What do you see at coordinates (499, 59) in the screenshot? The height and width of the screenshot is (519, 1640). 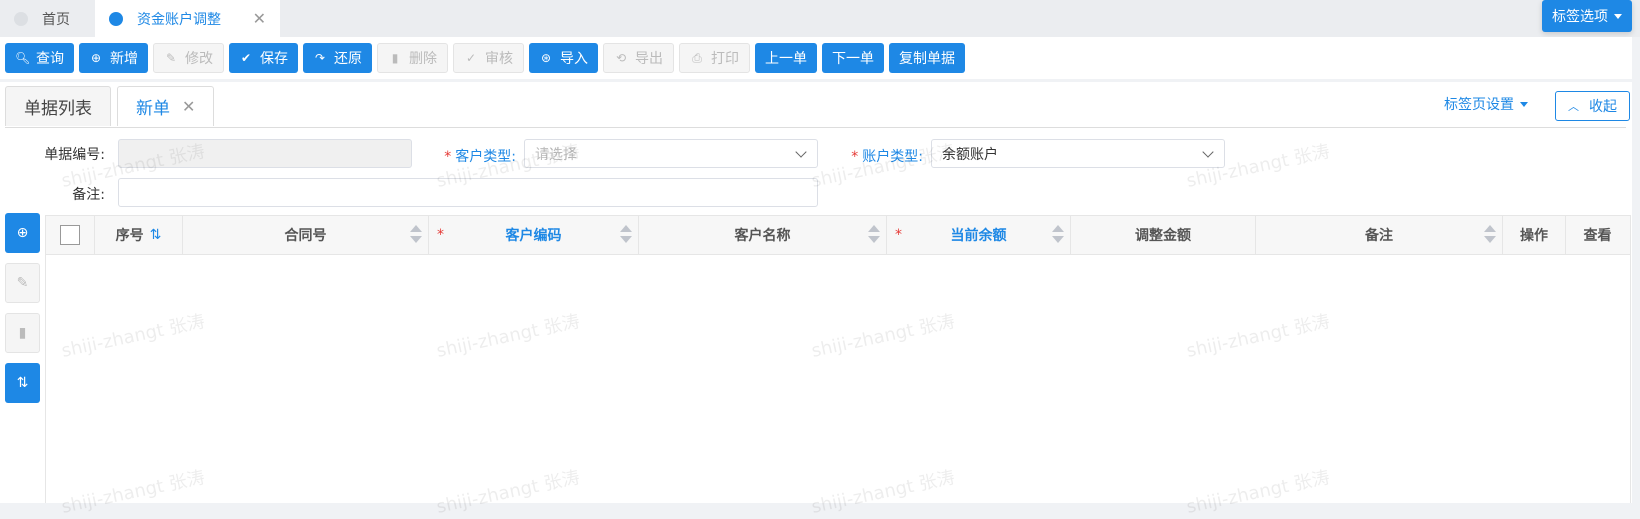 I see `audit-button-label: 审核` at bounding box center [499, 59].